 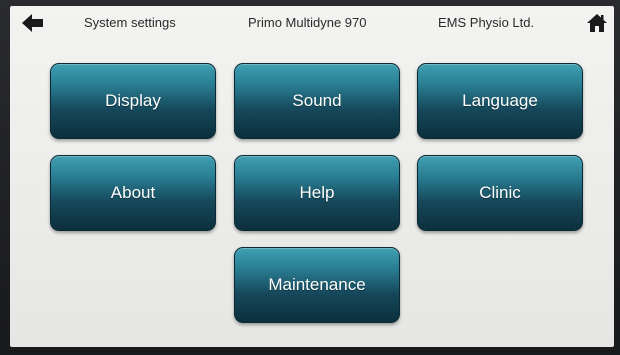 I want to click on about-button-label: About, so click(x=133, y=192).